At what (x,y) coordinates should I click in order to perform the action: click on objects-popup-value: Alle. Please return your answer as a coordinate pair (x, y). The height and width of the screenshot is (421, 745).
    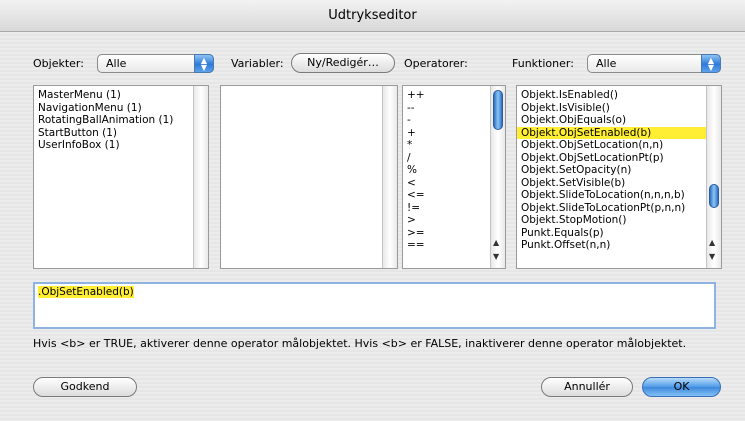
    Looking at the image, I should click on (116, 63).